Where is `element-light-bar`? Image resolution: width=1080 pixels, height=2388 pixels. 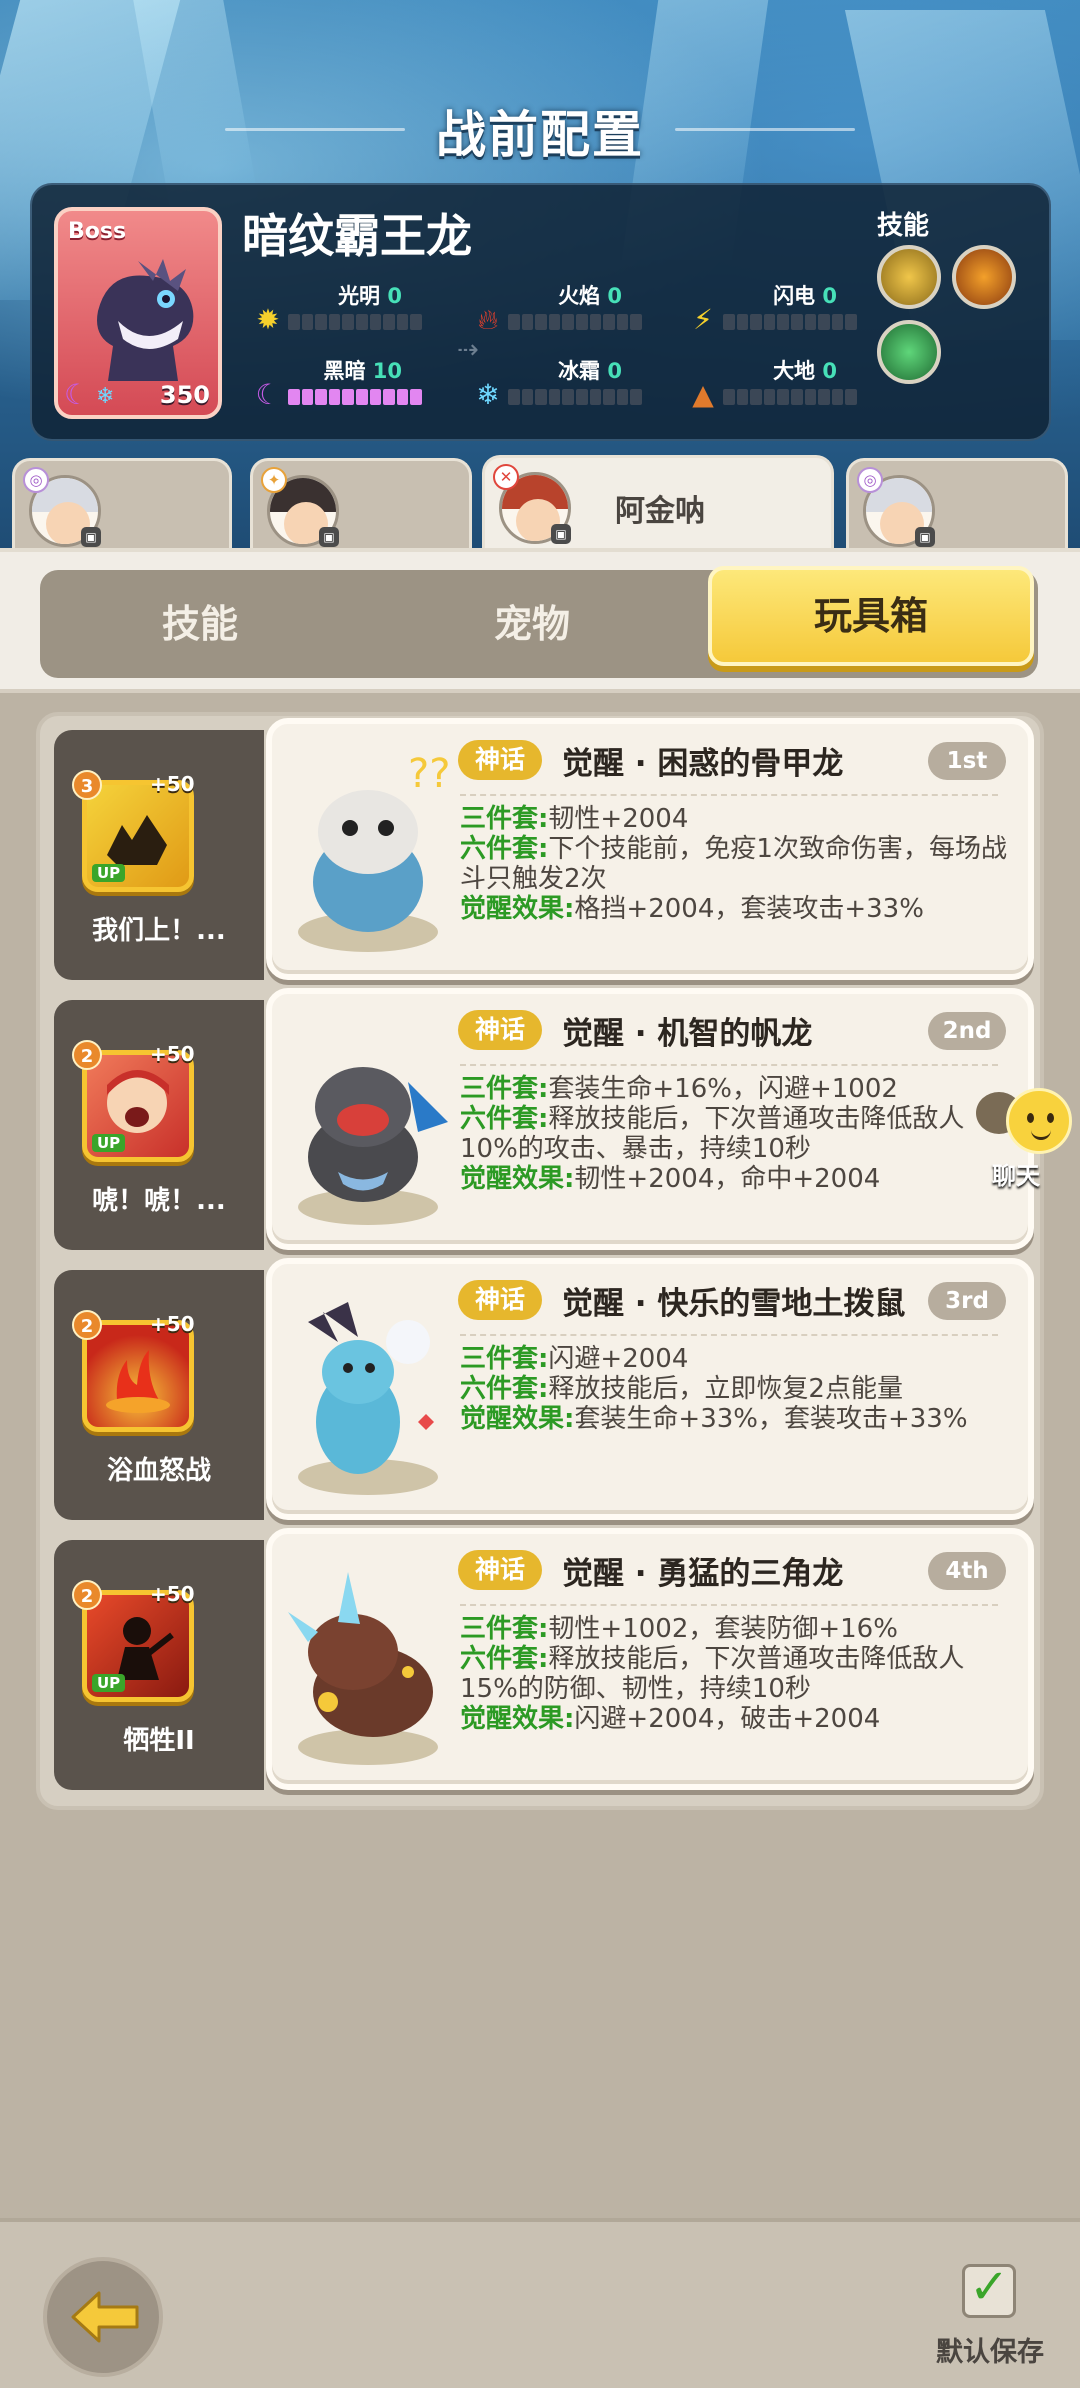
element-light-bar is located at coordinates (355, 322).